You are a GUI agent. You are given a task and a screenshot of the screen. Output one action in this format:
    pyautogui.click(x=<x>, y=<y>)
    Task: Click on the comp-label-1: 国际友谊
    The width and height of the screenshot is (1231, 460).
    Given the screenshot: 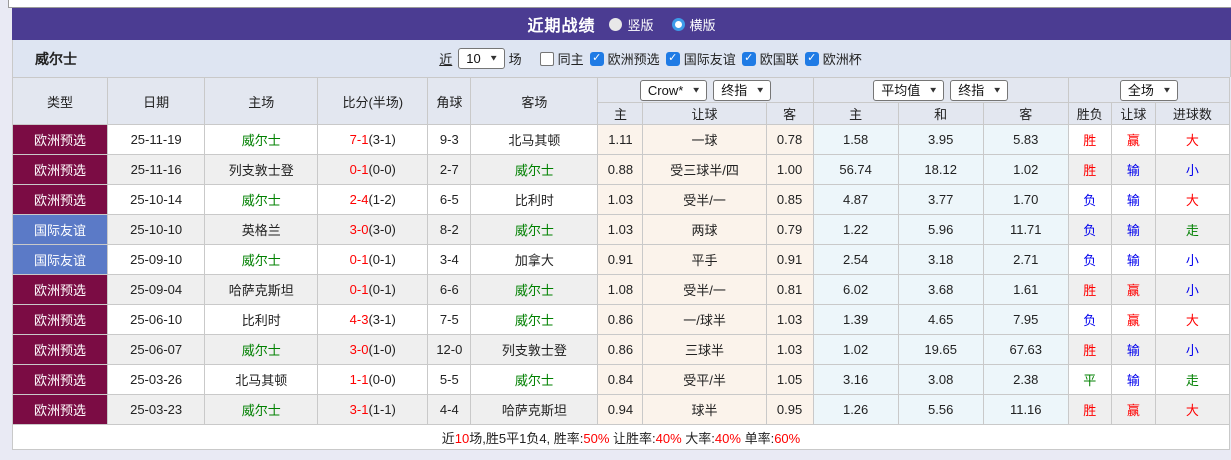 What is the action you would take?
    pyautogui.click(x=709, y=59)
    